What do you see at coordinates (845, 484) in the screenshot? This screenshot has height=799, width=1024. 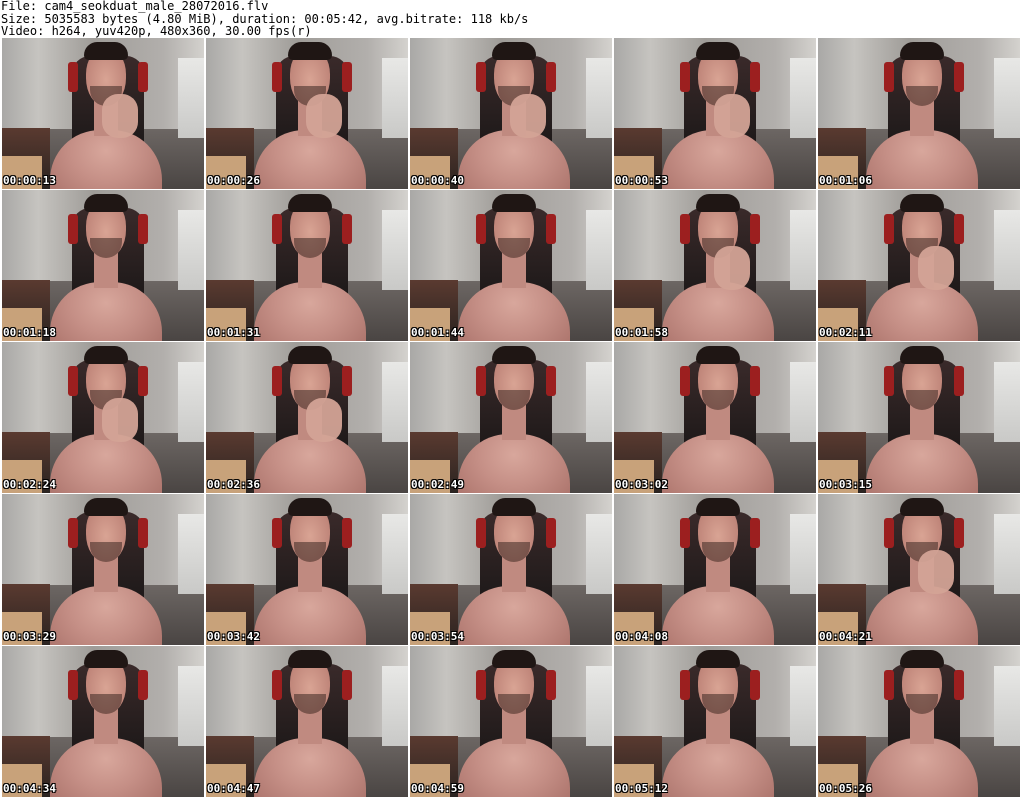 I see `thumbnail-timestamp: 00:03:15` at bounding box center [845, 484].